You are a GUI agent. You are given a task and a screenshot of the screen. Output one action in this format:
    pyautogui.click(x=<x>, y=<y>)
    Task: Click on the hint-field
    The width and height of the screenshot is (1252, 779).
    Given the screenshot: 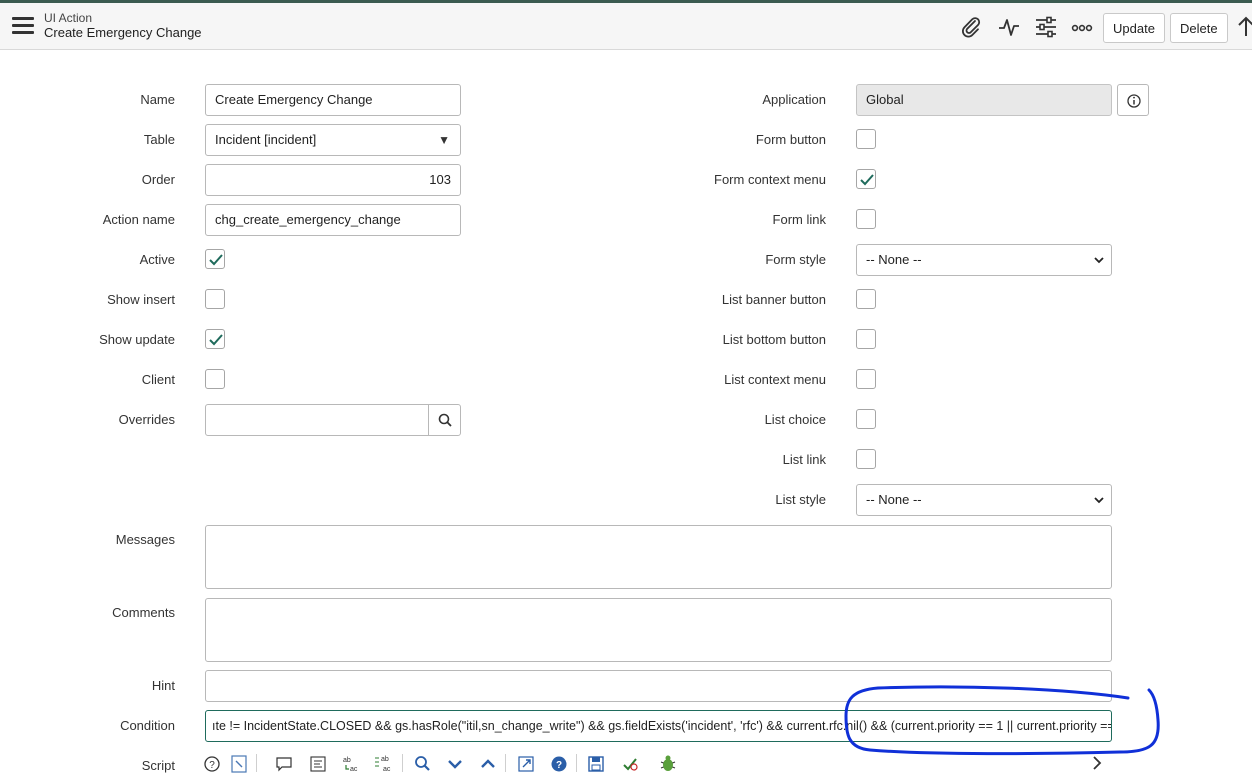 What is the action you would take?
    pyautogui.click(x=658, y=686)
    